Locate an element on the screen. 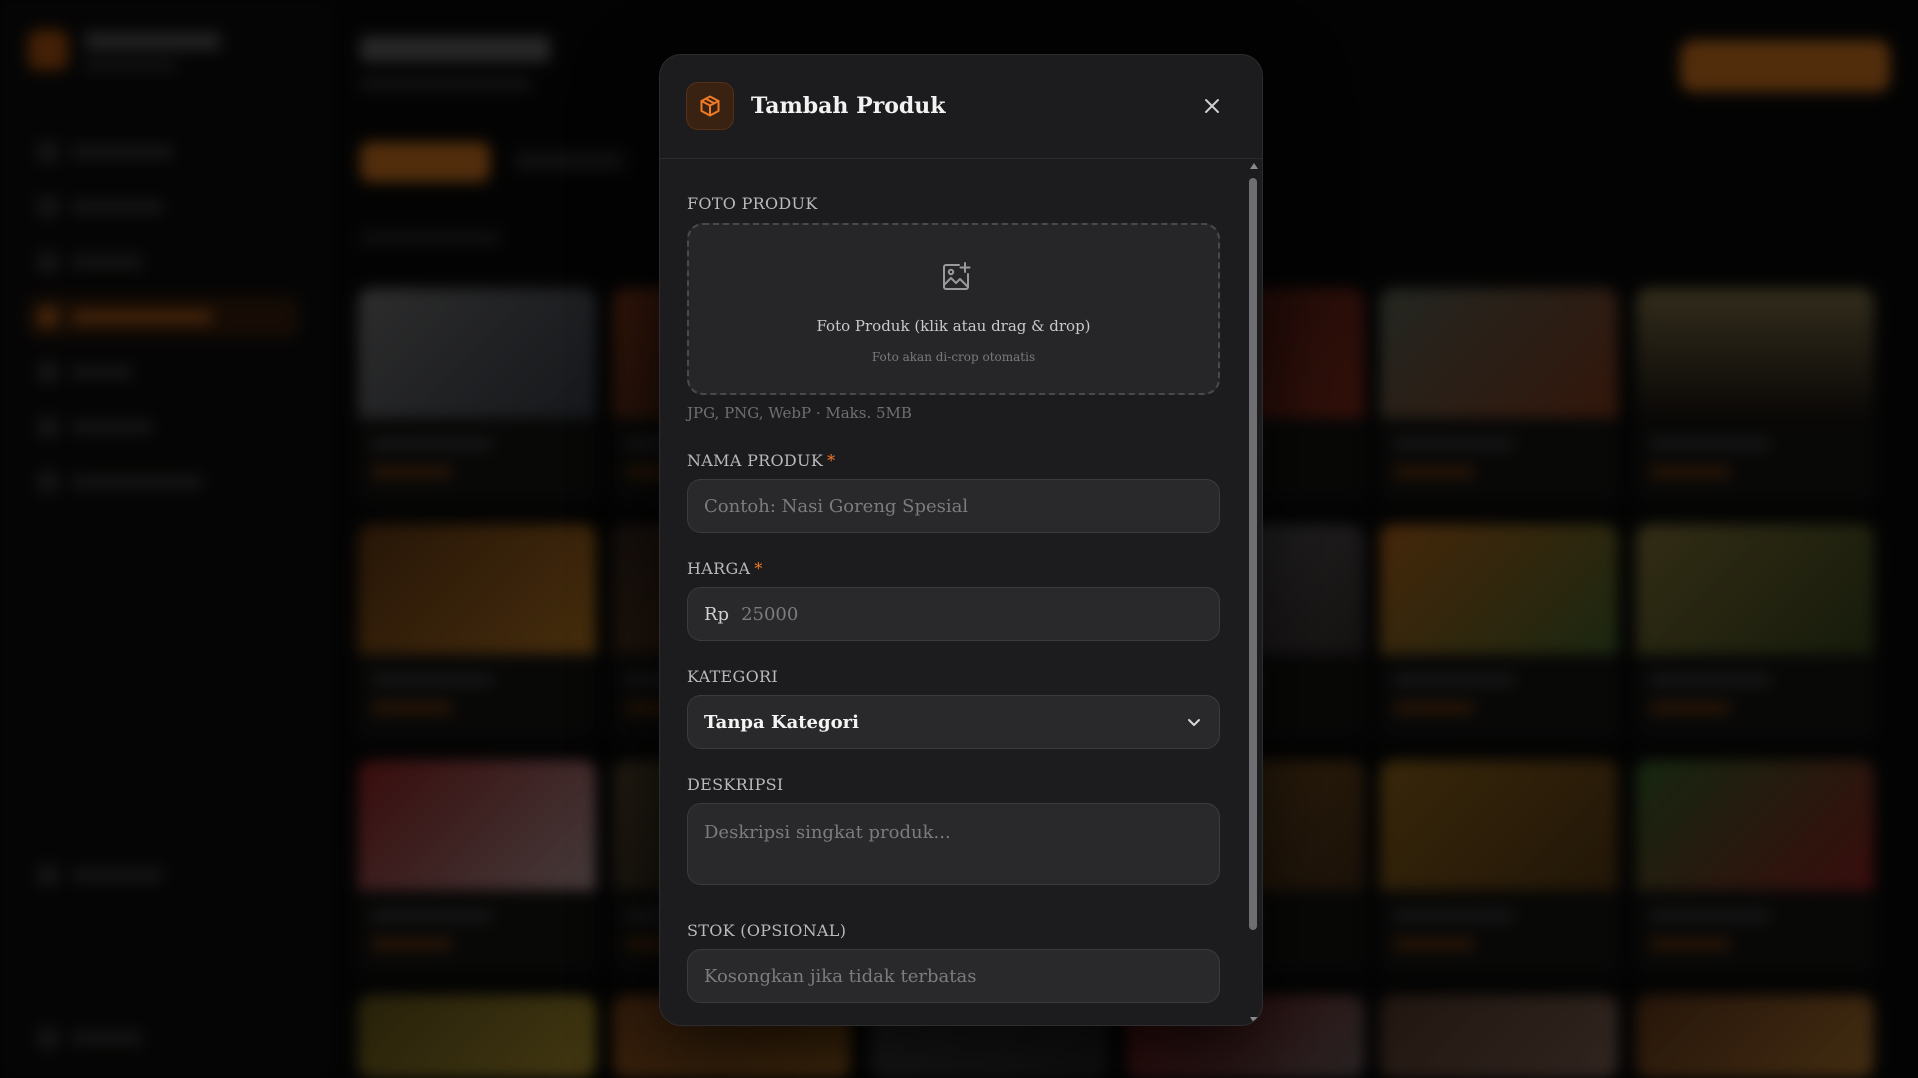 This screenshot has height=1078, width=1918. price-label: HARGA * is located at coordinates (725, 568).